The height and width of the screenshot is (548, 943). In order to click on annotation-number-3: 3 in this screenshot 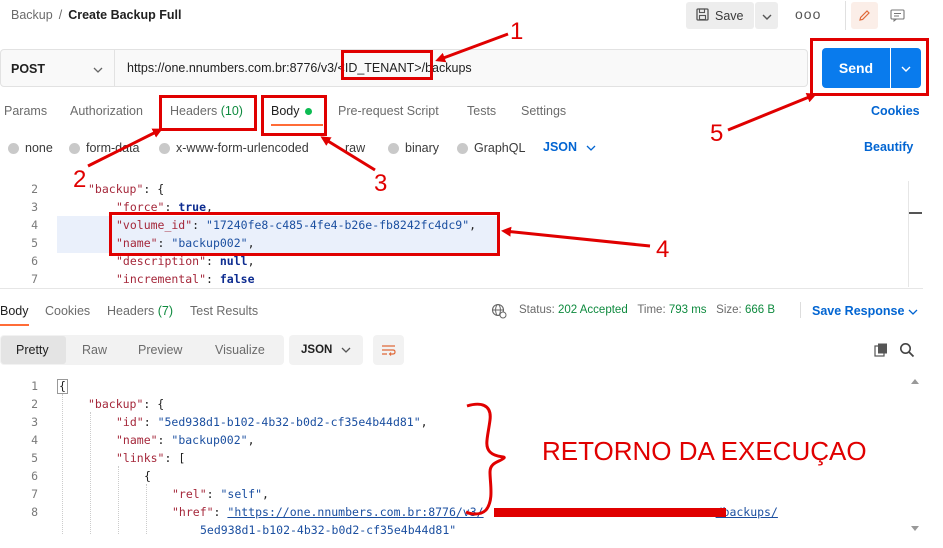, I will do `click(381, 183)`.